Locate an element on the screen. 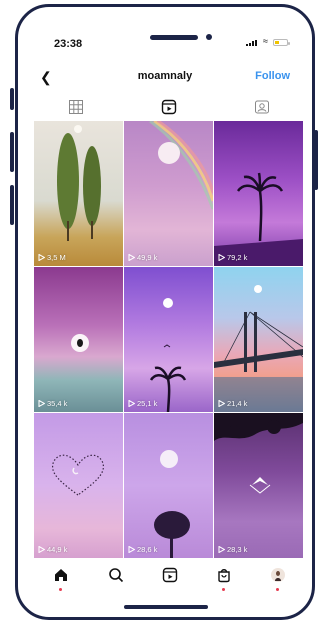  search-icon is located at coordinates (116, 575).